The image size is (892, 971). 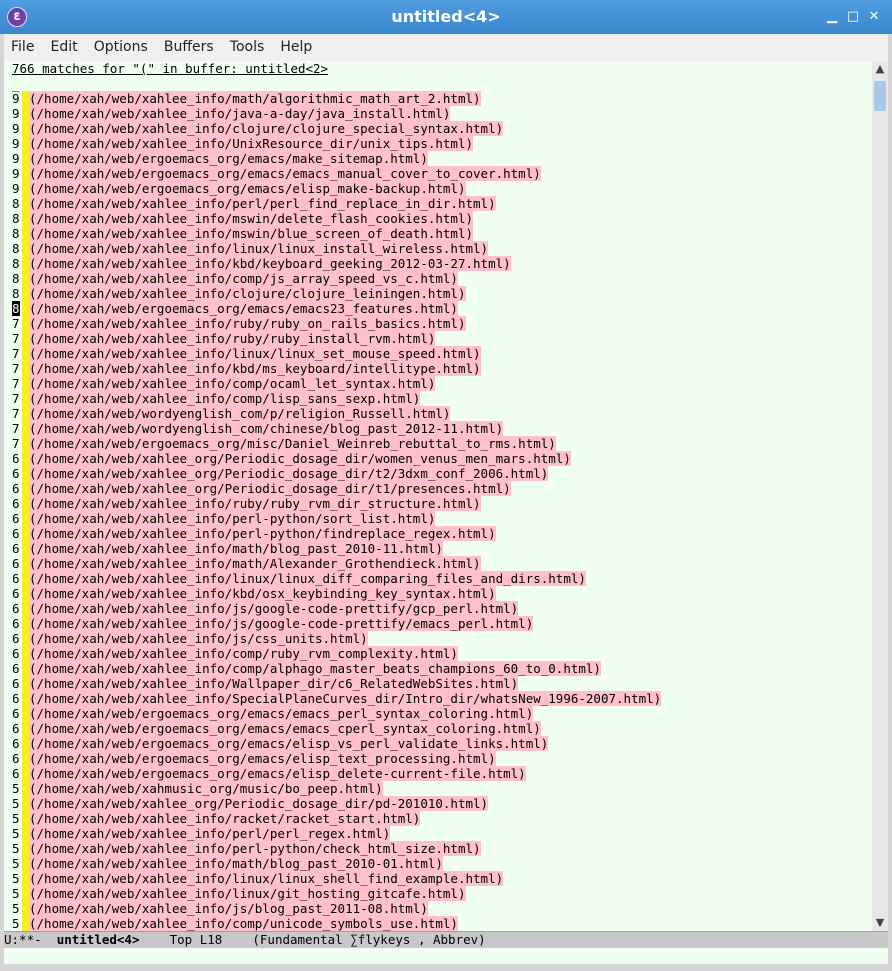 I want to click on scroll-up-icon: ▲, so click(x=880, y=69).